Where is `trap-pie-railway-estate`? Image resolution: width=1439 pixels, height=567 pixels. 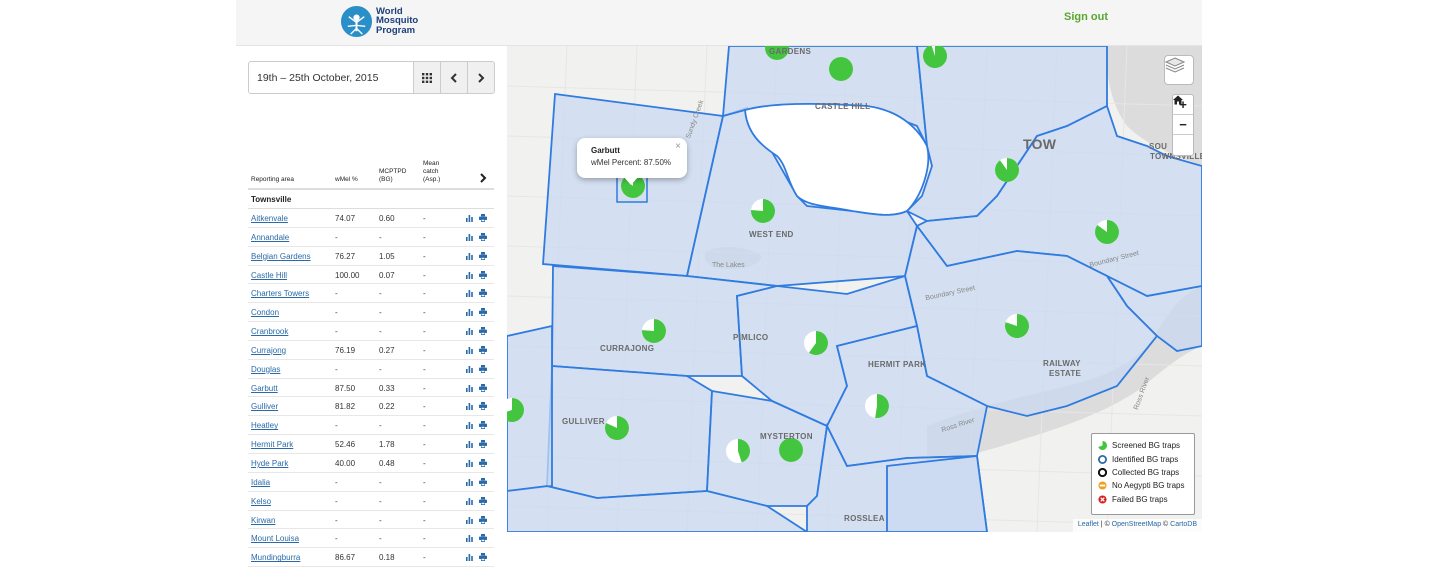 trap-pie-railway-estate is located at coordinates (1017, 326).